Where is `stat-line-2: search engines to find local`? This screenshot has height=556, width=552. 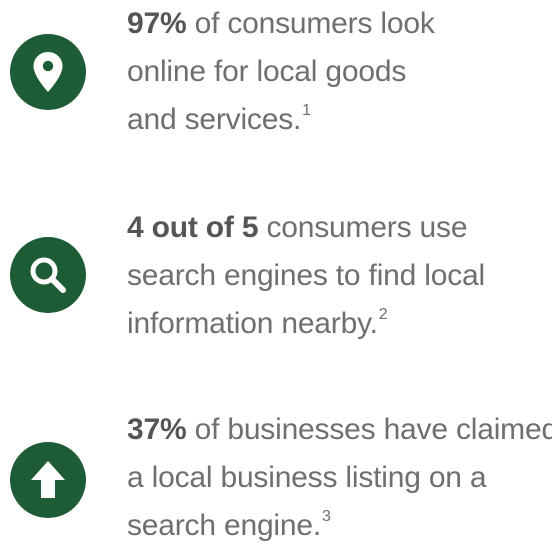
stat-line-2: search engines to find local is located at coordinates (306, 275).